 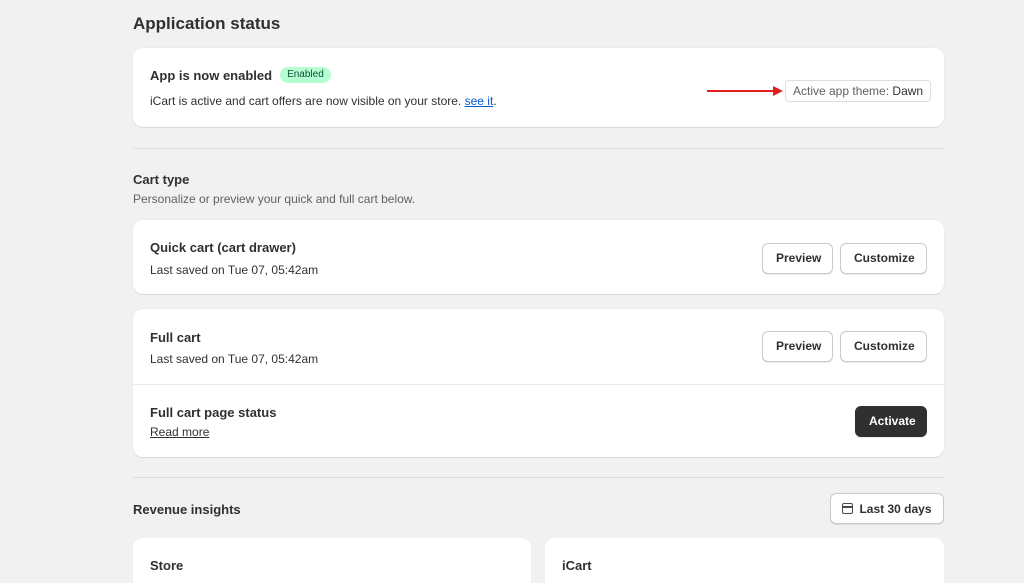 What do you see at coordinates (797, 346) in the screenshot?
I see `full-cart-preview-button: Preview` at bounding box center [797, 346].